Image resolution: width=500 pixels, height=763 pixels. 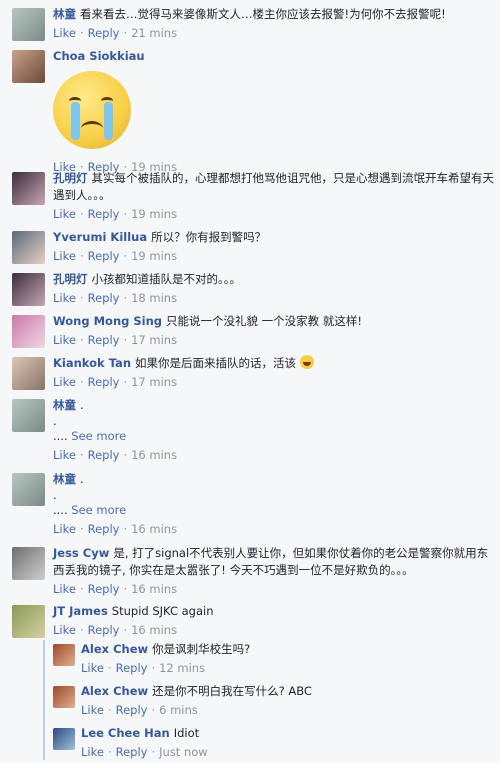 I want to click on comment-text: 看来看去…觉得马来婆像斯文人…楼主你应该去报警!为何你不去报警呢!, so click(x=263, y=14).